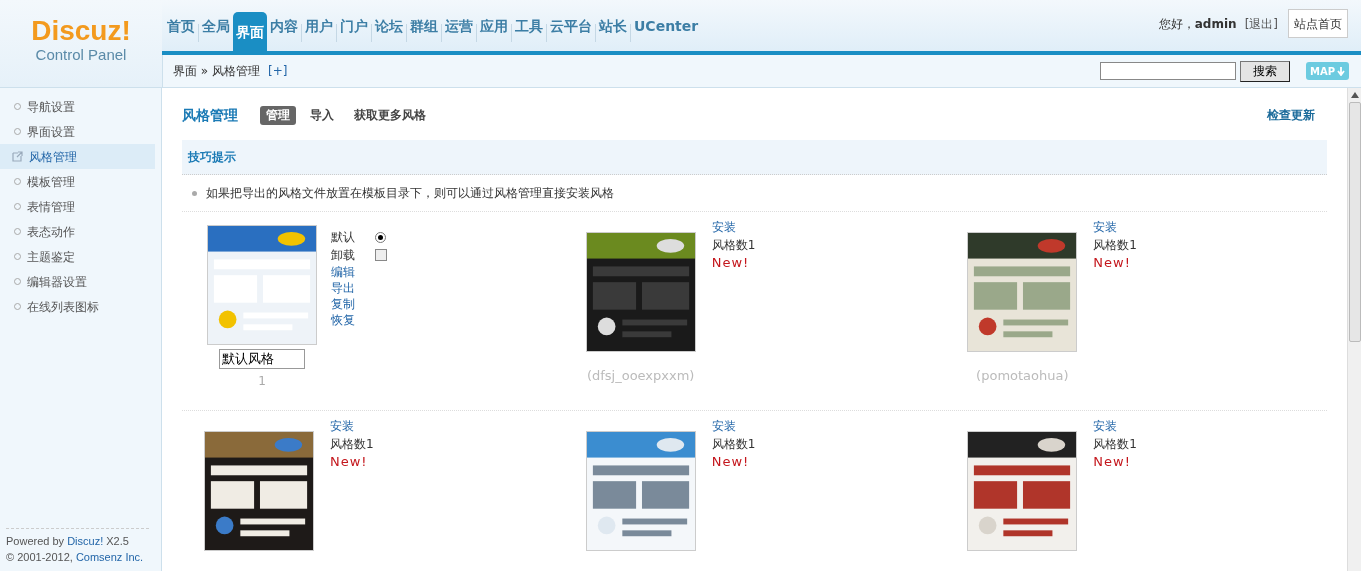  Describe the element at coordinates (390, 115) in the screenshot. I see `page-tab: 获取更多风格` at that location.